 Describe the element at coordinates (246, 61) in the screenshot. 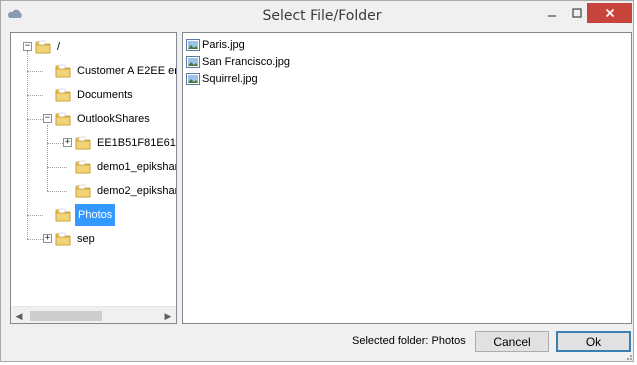

I see `file-name: San Francisco.jpg` at that location.